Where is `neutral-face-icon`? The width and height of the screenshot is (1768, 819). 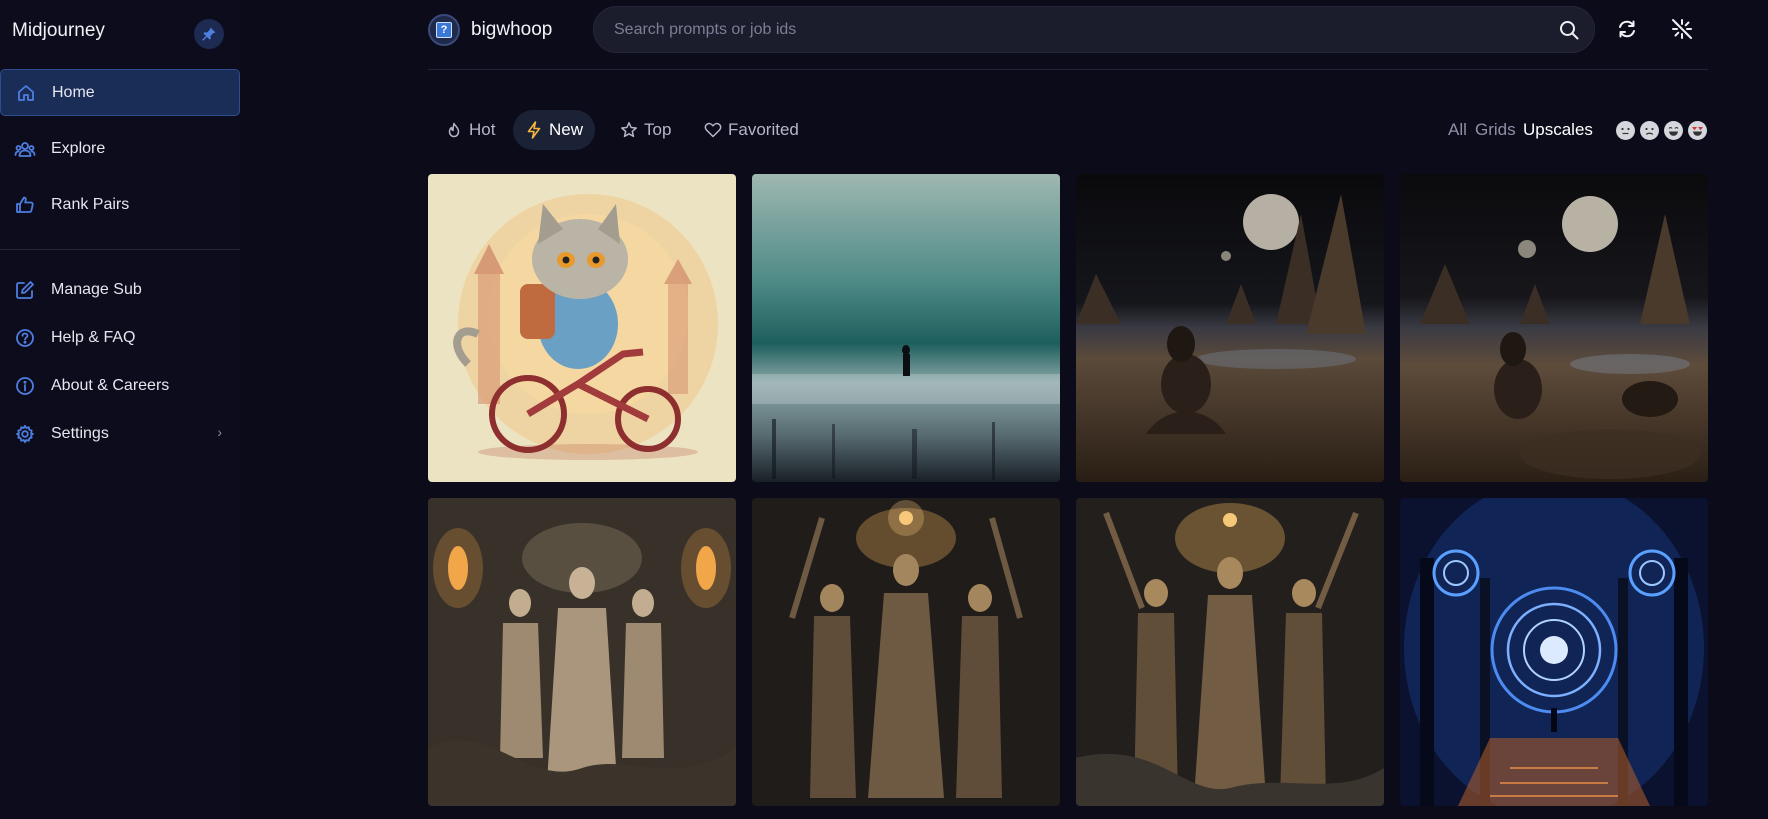 neutral-face-icon is located at coordinates (1625, 130).